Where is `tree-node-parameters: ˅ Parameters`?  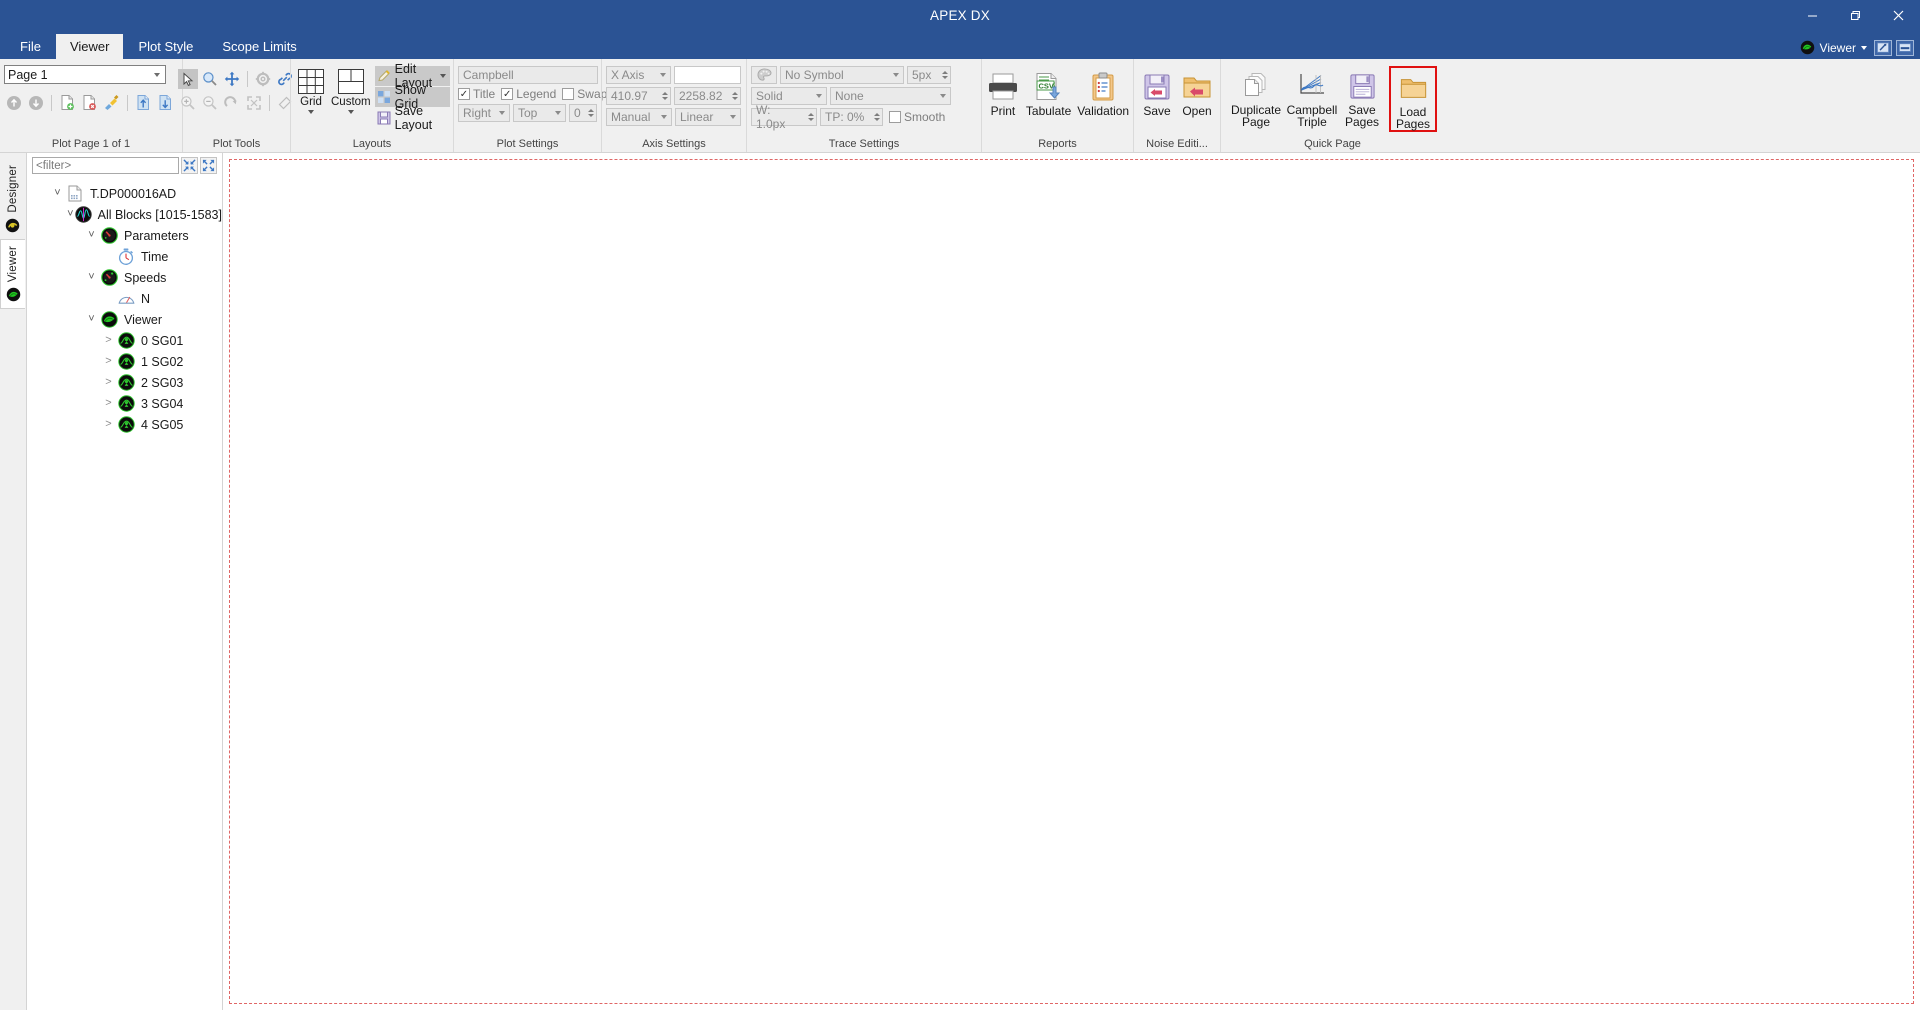 tree-node-parameters: ˅ Parameters is located at coordinates (124, 235).